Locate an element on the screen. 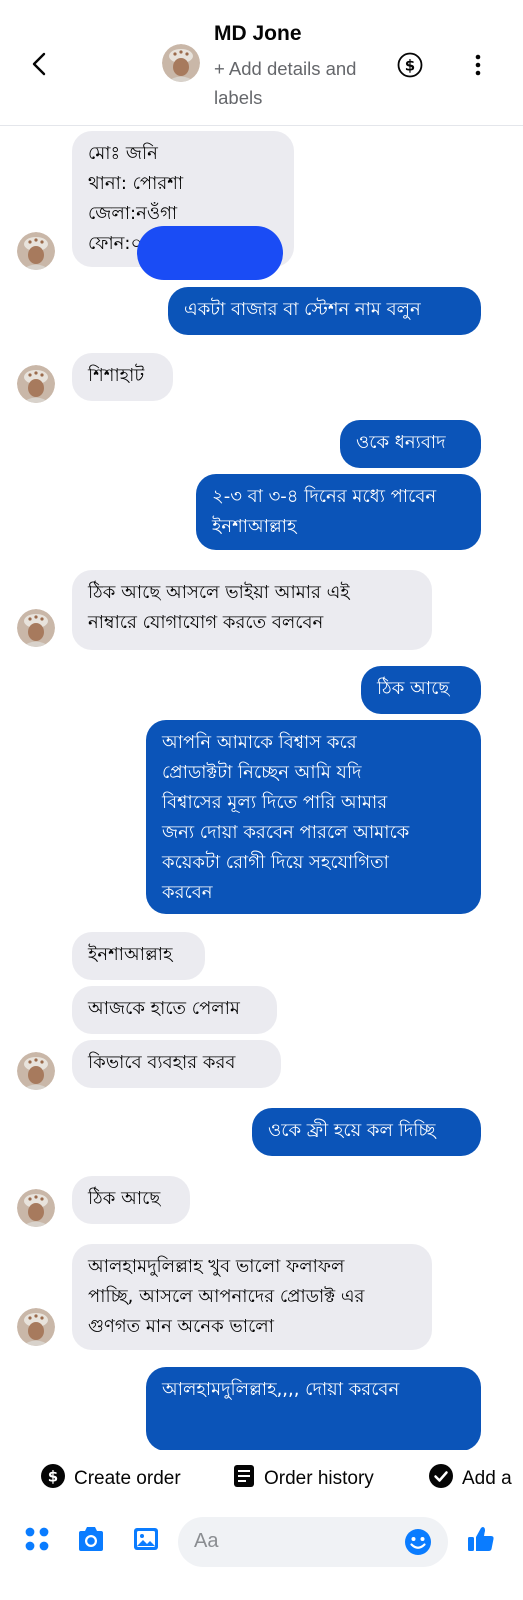  outgoing-message: ওকে ফ্রী হয়ে কল দিচ্ছি is located at coordinates (366, 1132).